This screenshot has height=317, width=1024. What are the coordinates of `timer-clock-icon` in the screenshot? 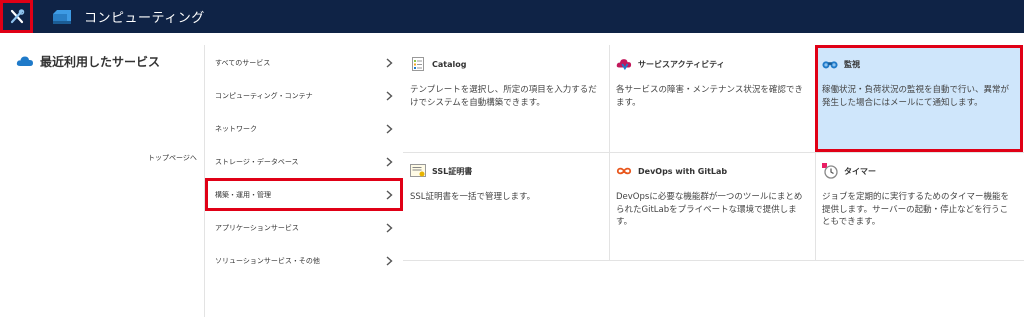 It's located at (830, 171).